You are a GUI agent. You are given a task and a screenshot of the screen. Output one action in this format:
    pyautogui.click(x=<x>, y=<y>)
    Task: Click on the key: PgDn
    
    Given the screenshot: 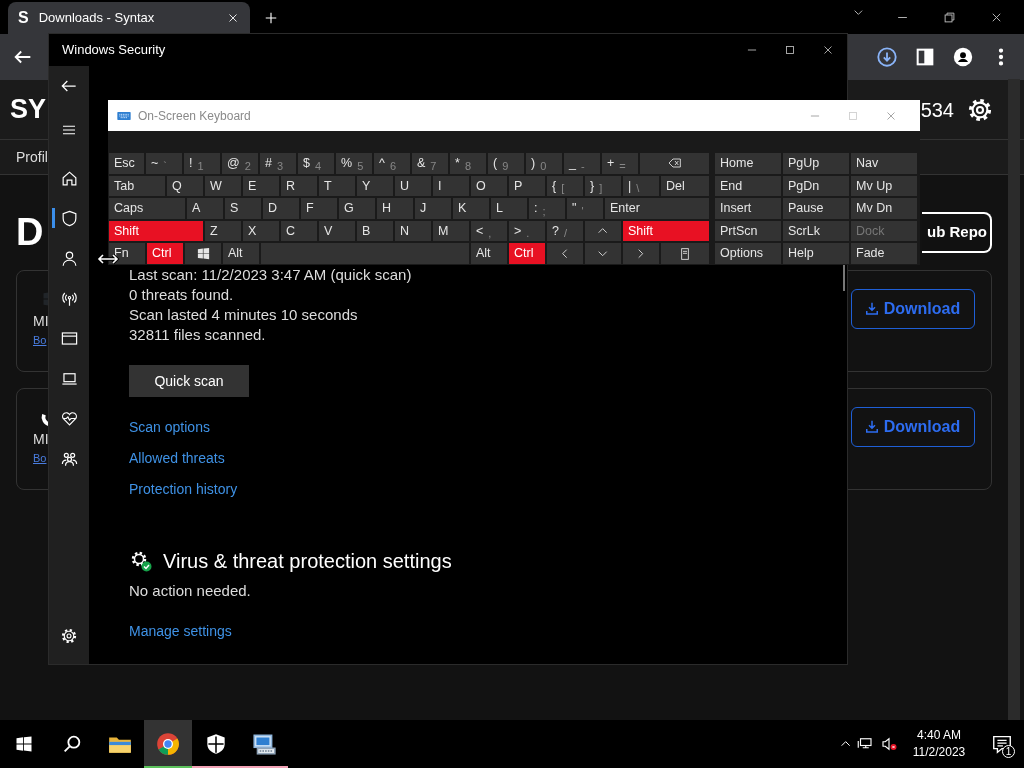 What is the action you would take?
    pyautogui.click(x=816, y=186)
    